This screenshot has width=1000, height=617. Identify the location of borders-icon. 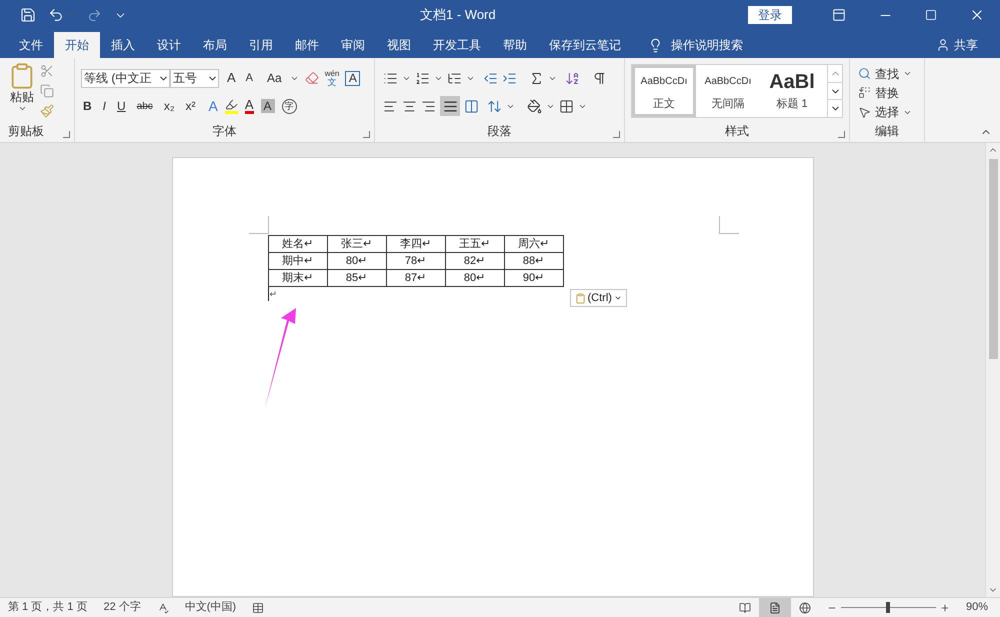
(566, 106).